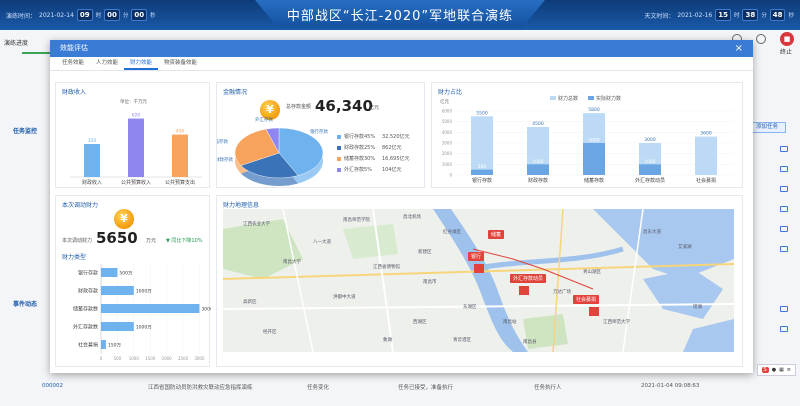  I want to click on modal-tabs: 任务效能 人力效能 财力效能 物资装备效能, so click(401, 64).